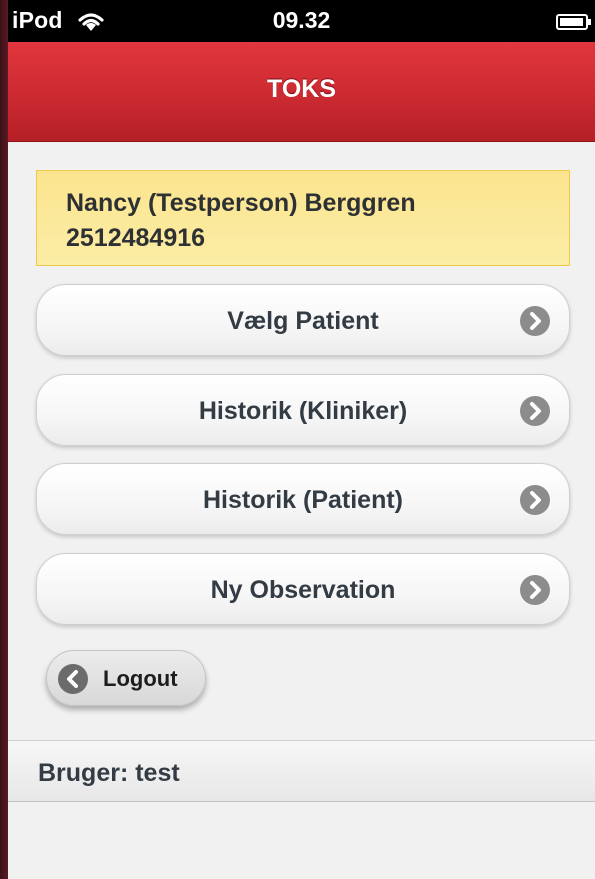 This screenshot has width=595, height=879. I want to click on status-bar: iPod 09.32, so click(301, 21).